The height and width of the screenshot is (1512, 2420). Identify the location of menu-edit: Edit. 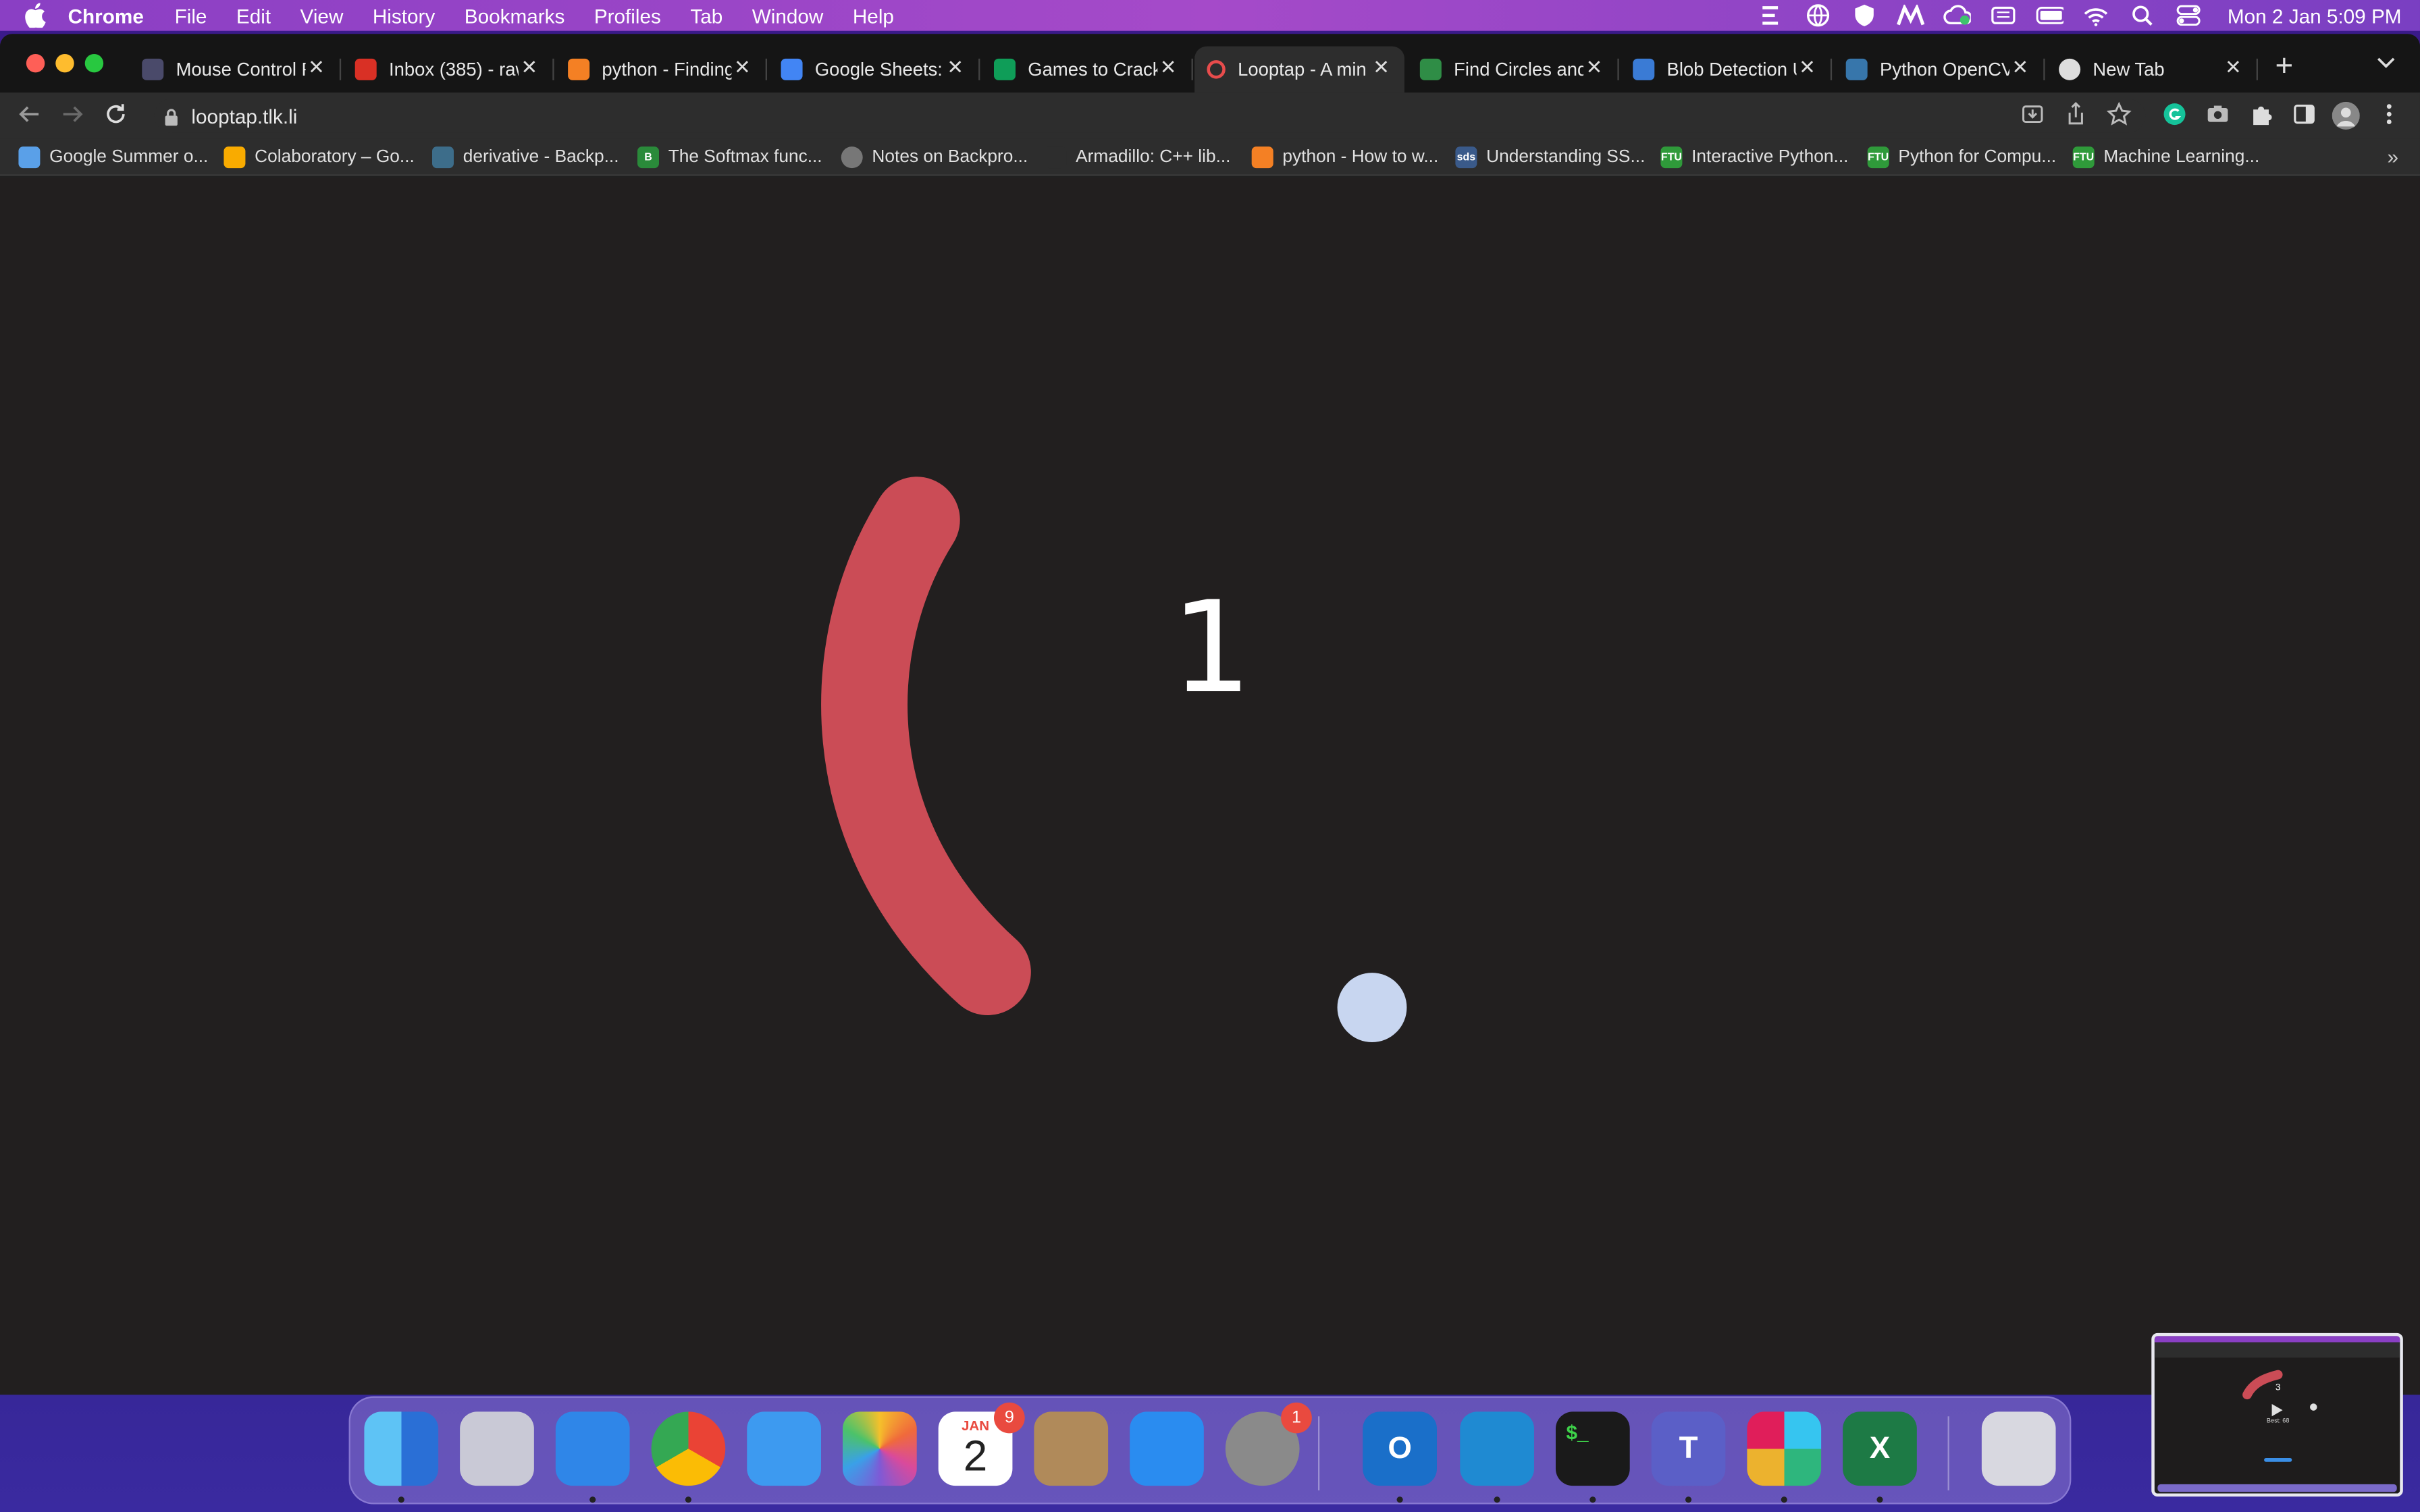
(253, 15).